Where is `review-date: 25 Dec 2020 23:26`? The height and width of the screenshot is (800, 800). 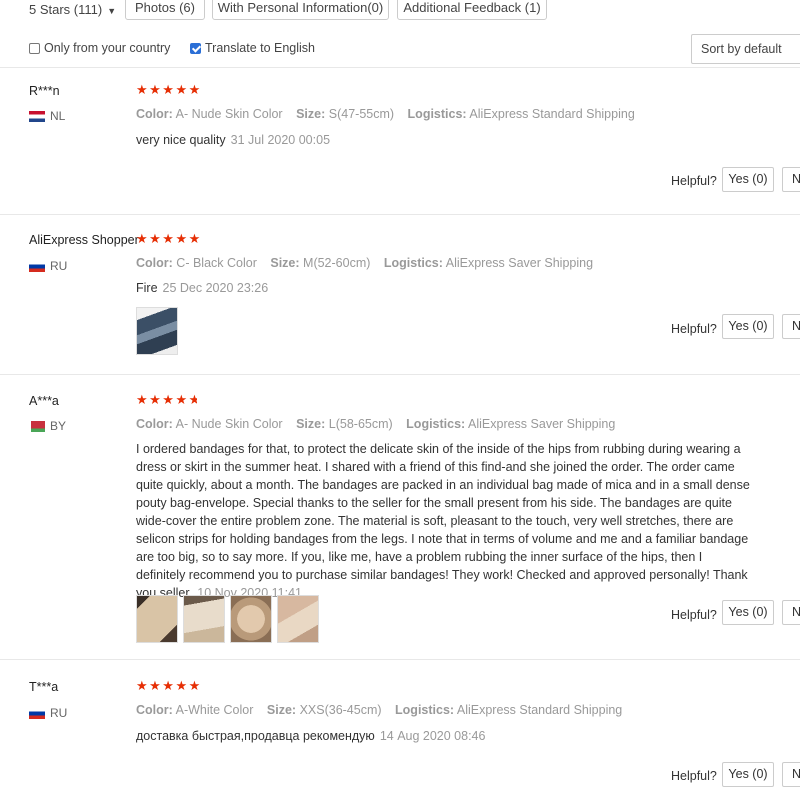
review-date: 25 Dec 2020 23:26 is located at coordinates (215, 288).